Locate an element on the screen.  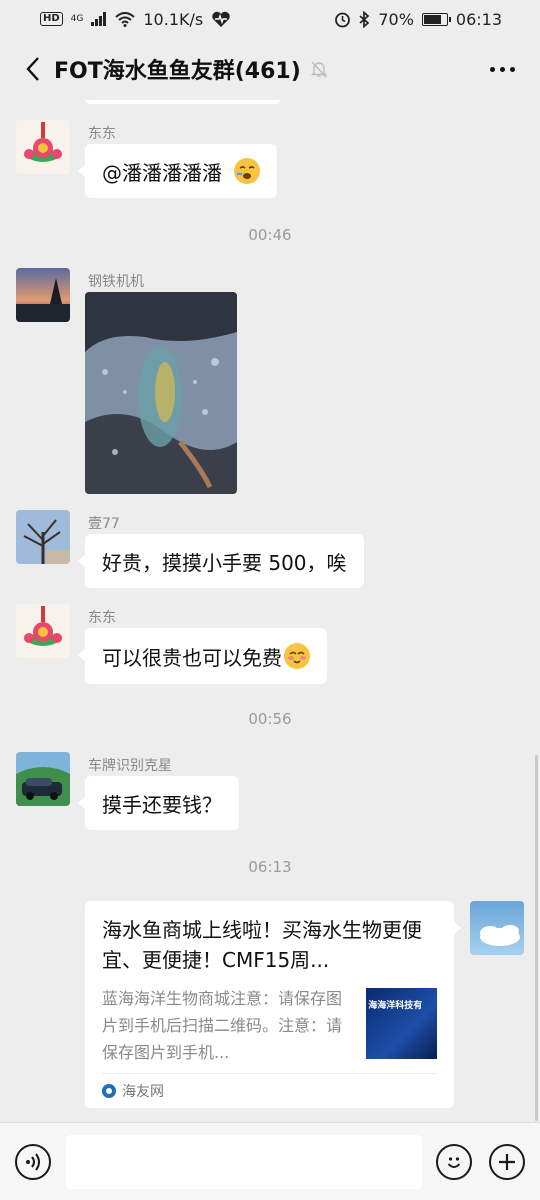
message-bubble: @潘潘潘潘潘 is located at coordinates (177, 171).